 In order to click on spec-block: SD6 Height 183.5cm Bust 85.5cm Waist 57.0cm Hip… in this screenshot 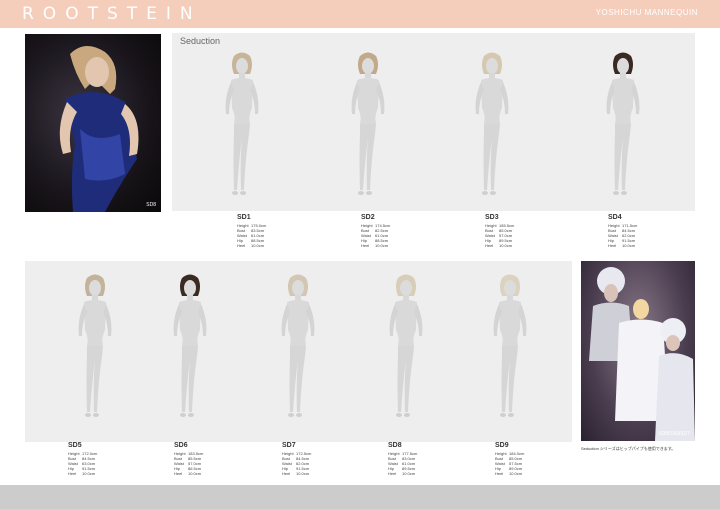, I will do `click(209, 458)`.